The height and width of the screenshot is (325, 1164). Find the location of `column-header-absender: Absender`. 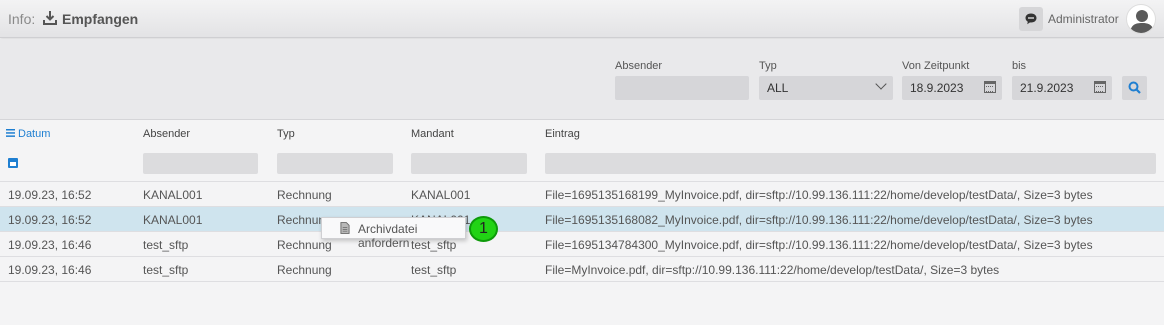

column-header-absender: Absender is located at coordinates (166, 134).